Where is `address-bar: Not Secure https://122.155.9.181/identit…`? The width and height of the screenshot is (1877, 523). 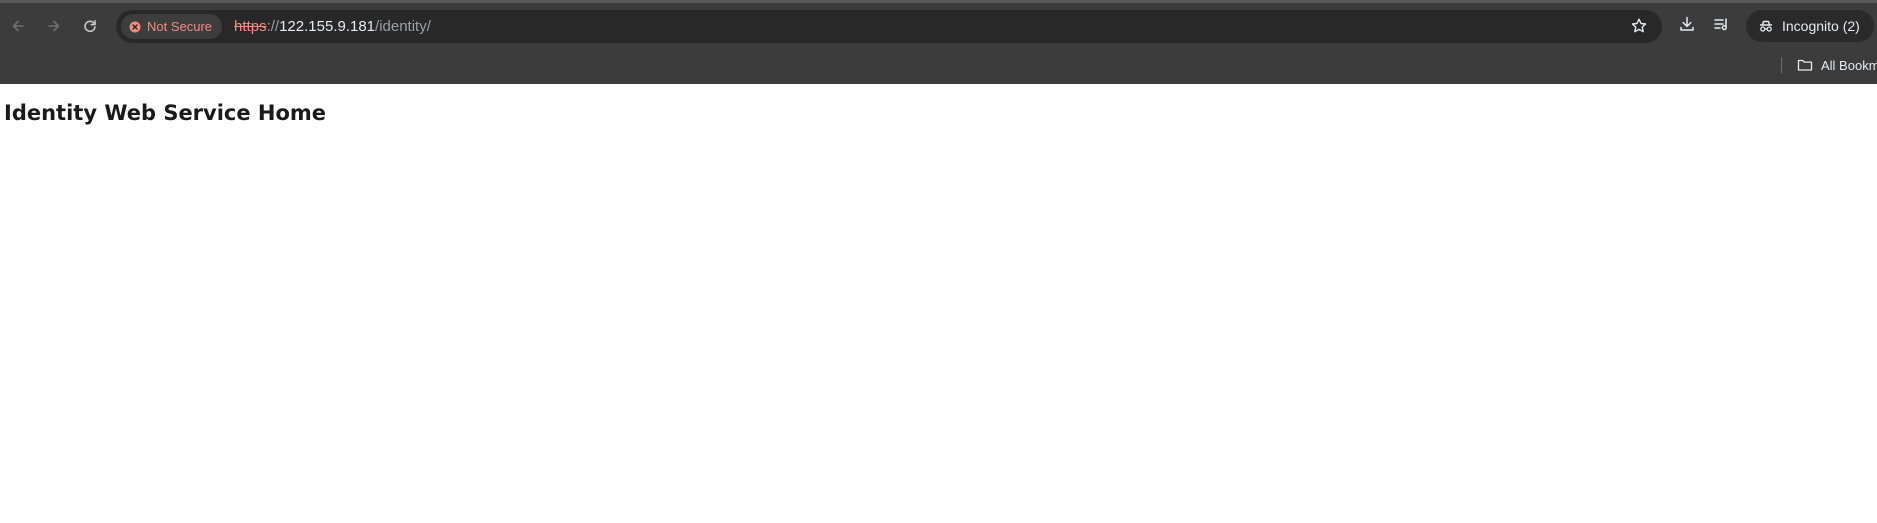 address-bar: Not Secure https://122.155.9.181/identit… is located at coordinates (889, 26).